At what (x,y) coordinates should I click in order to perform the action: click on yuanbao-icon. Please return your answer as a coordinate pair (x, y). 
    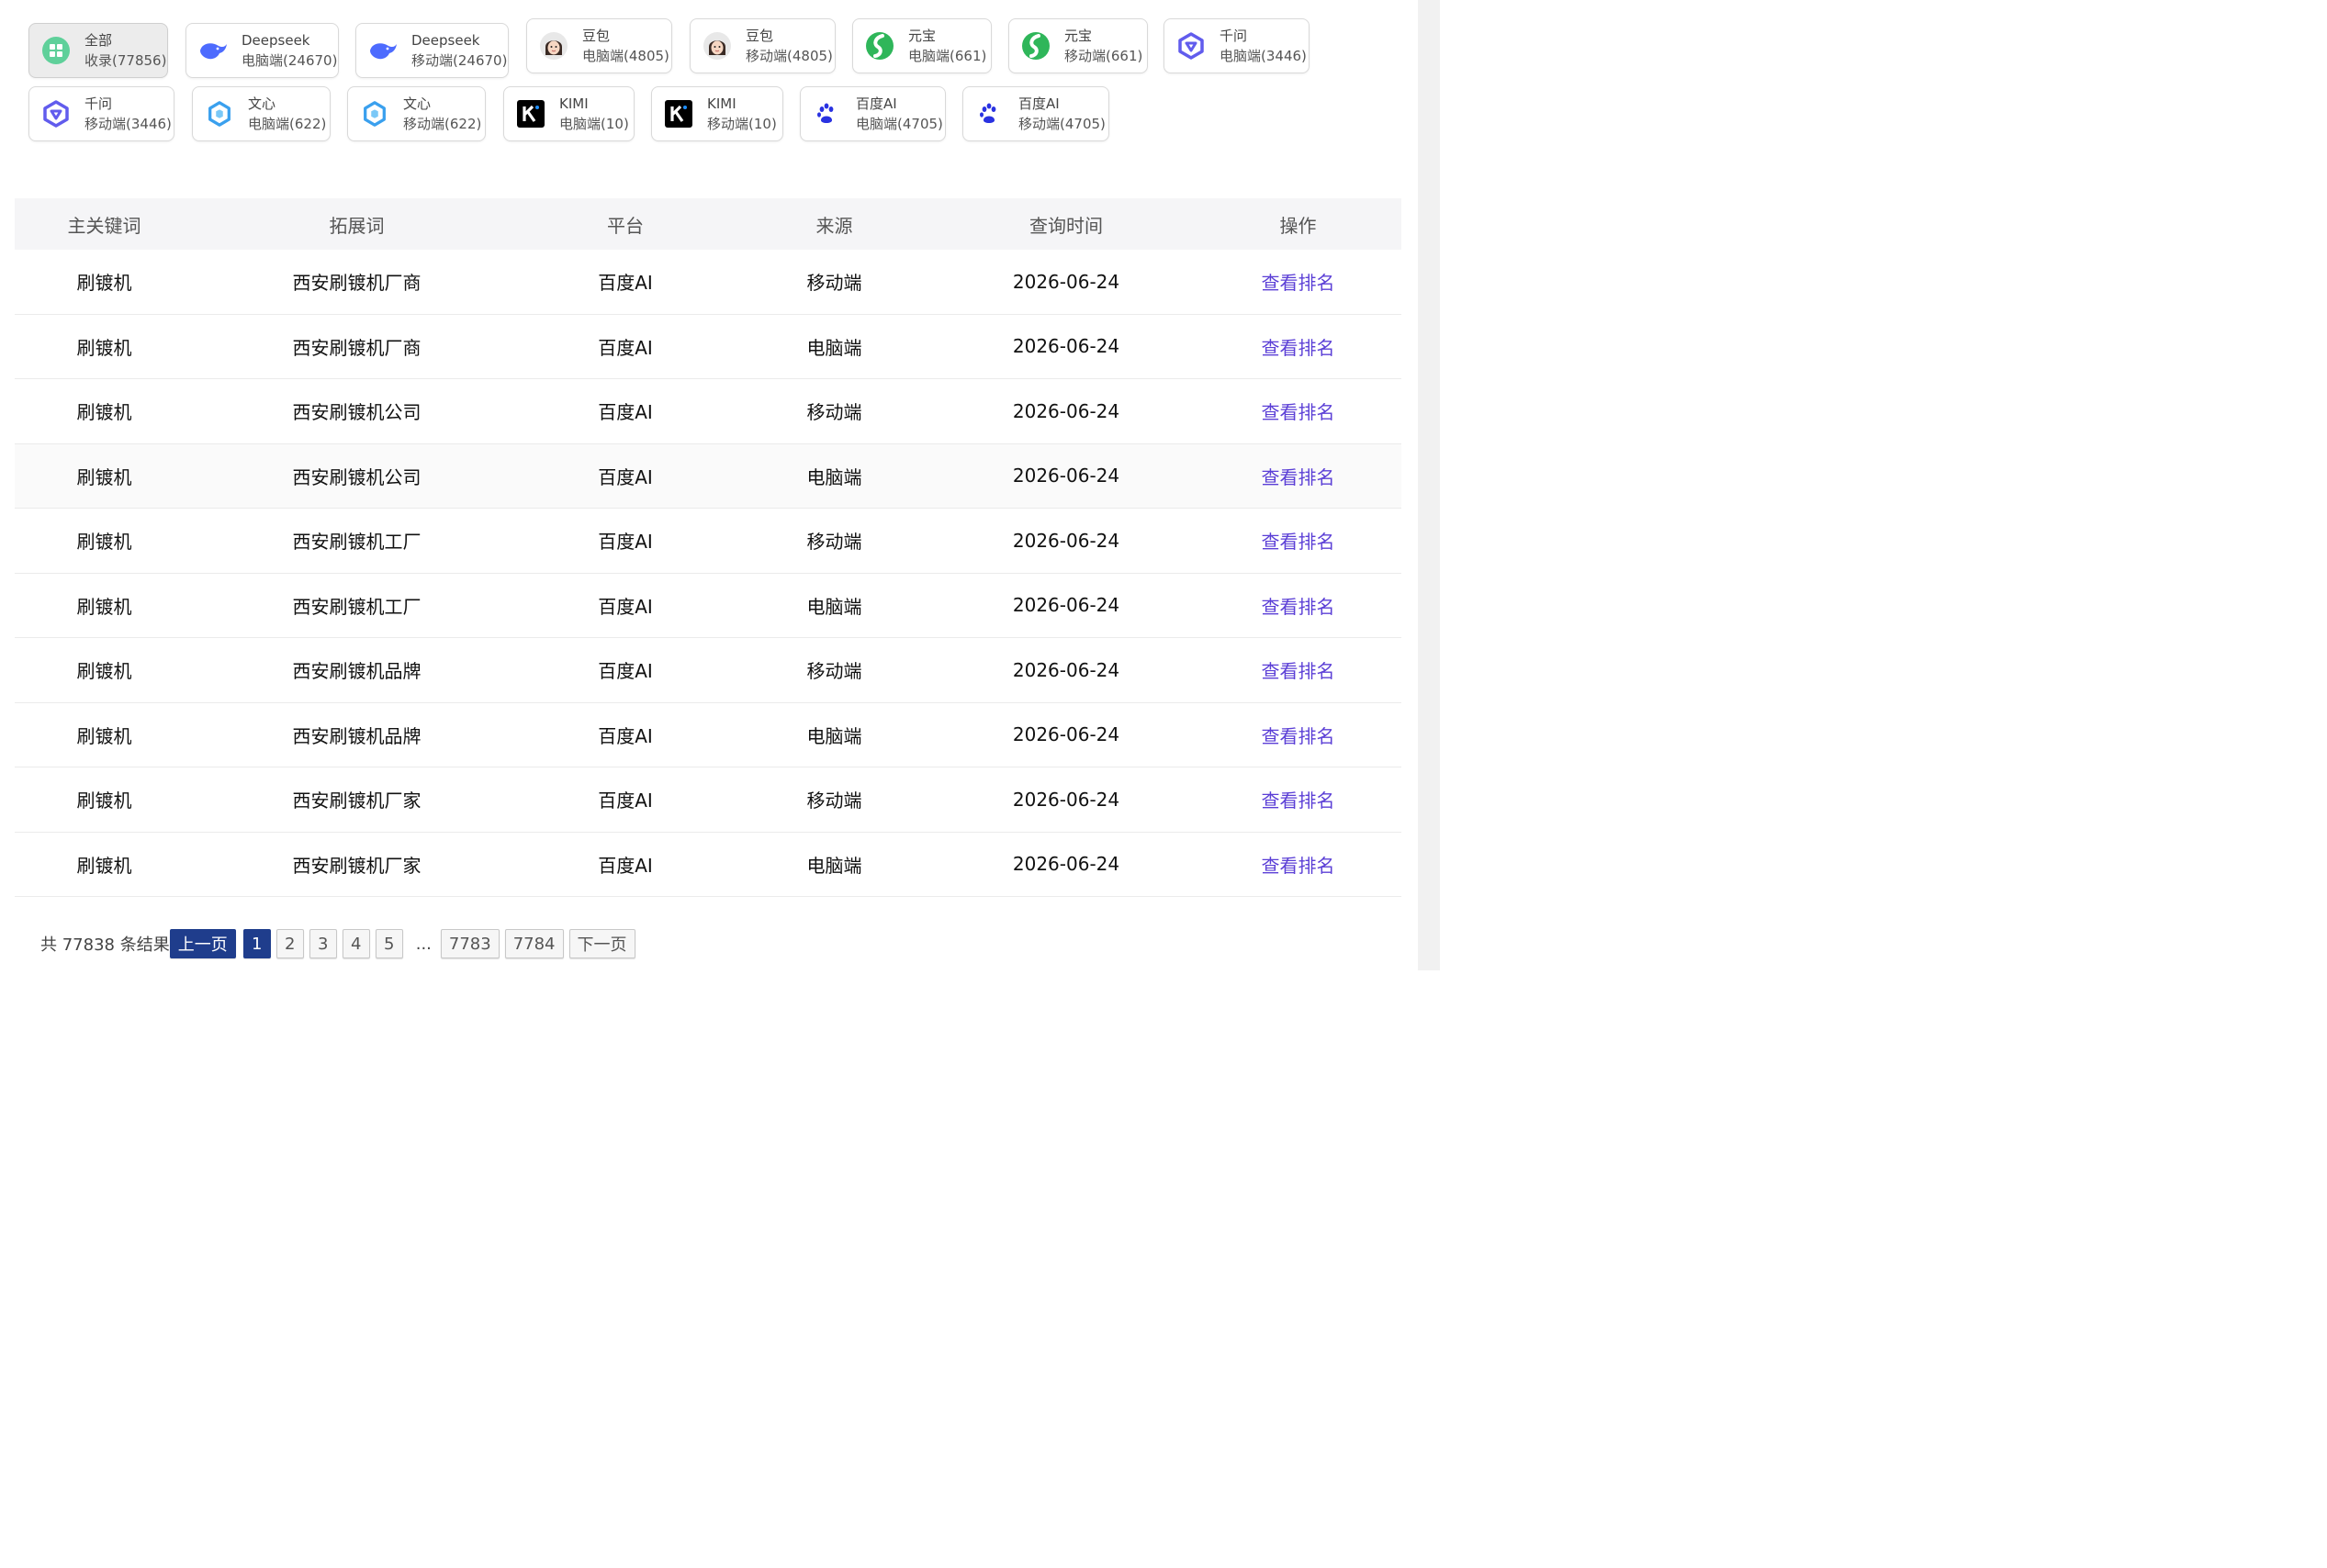
    Looking at the image, I should click on (1035, 46).